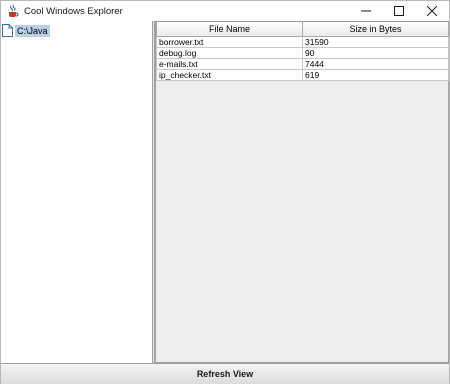 The image size is (450, 384). I want to click on table-row: borrower.txt 31590, so click(302, 42).